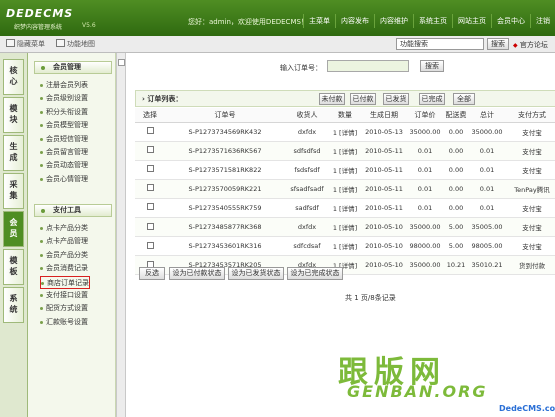  I want to click on menu-item-score-title: 积分头衔设置, so click(76, 112).